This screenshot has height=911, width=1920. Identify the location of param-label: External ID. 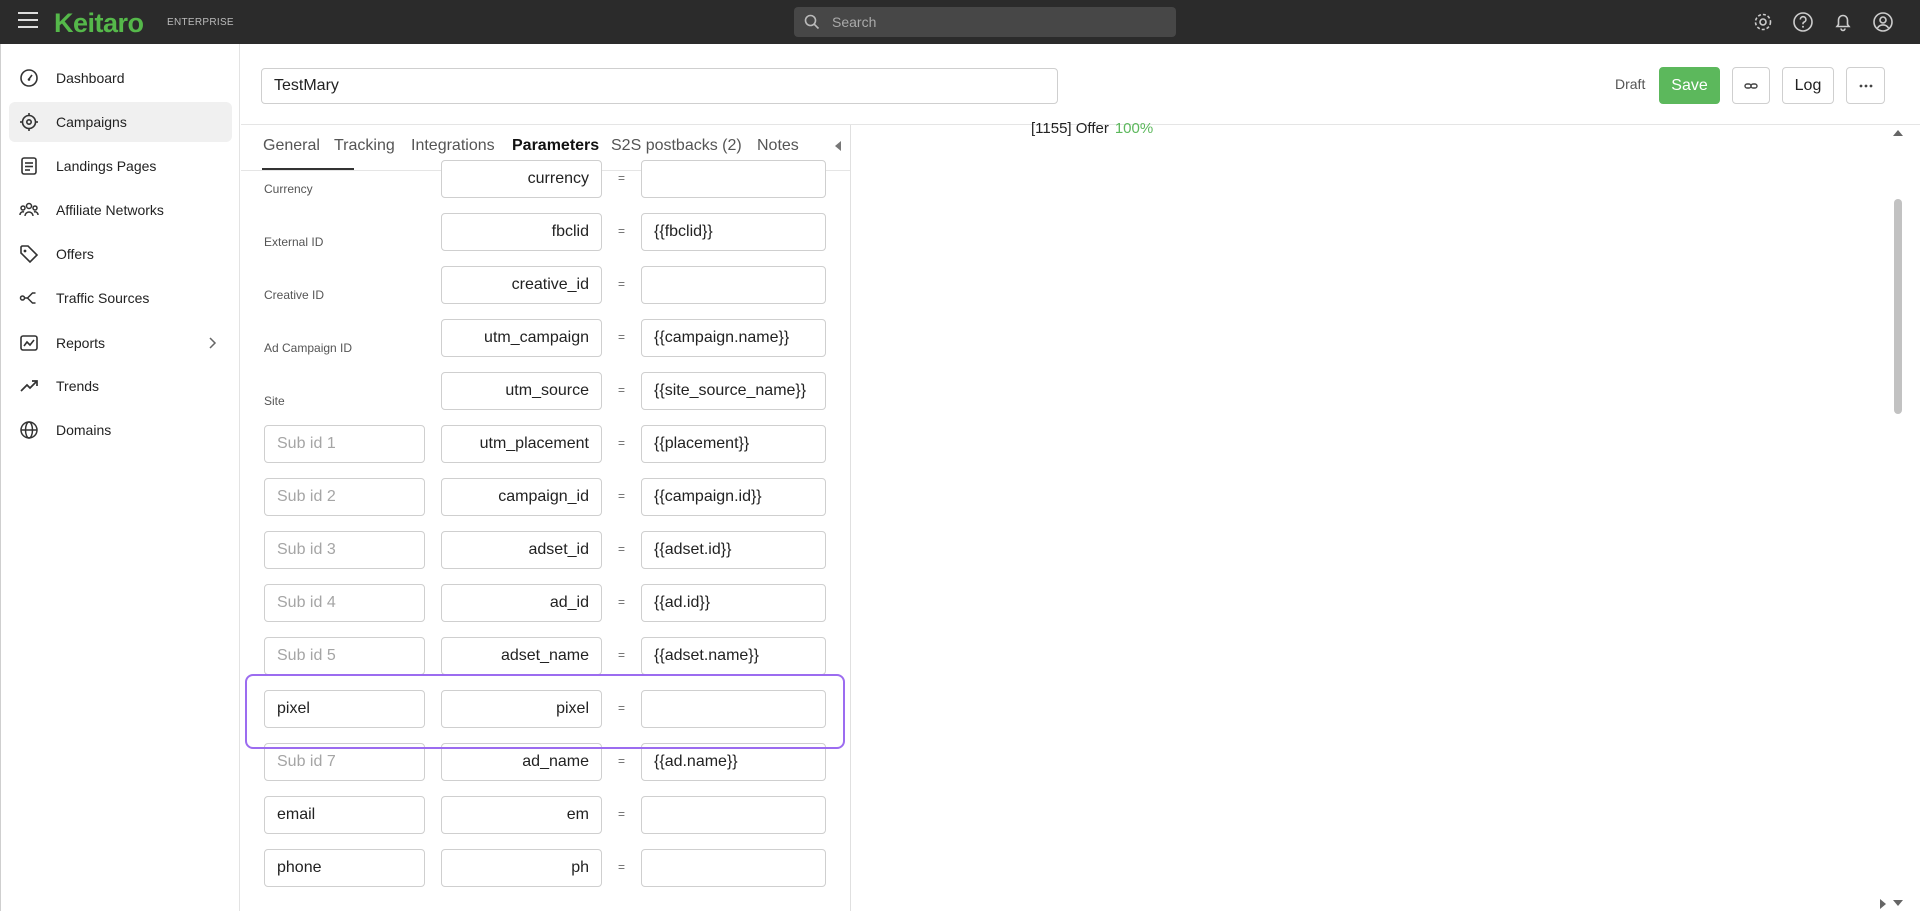
(294, 242).